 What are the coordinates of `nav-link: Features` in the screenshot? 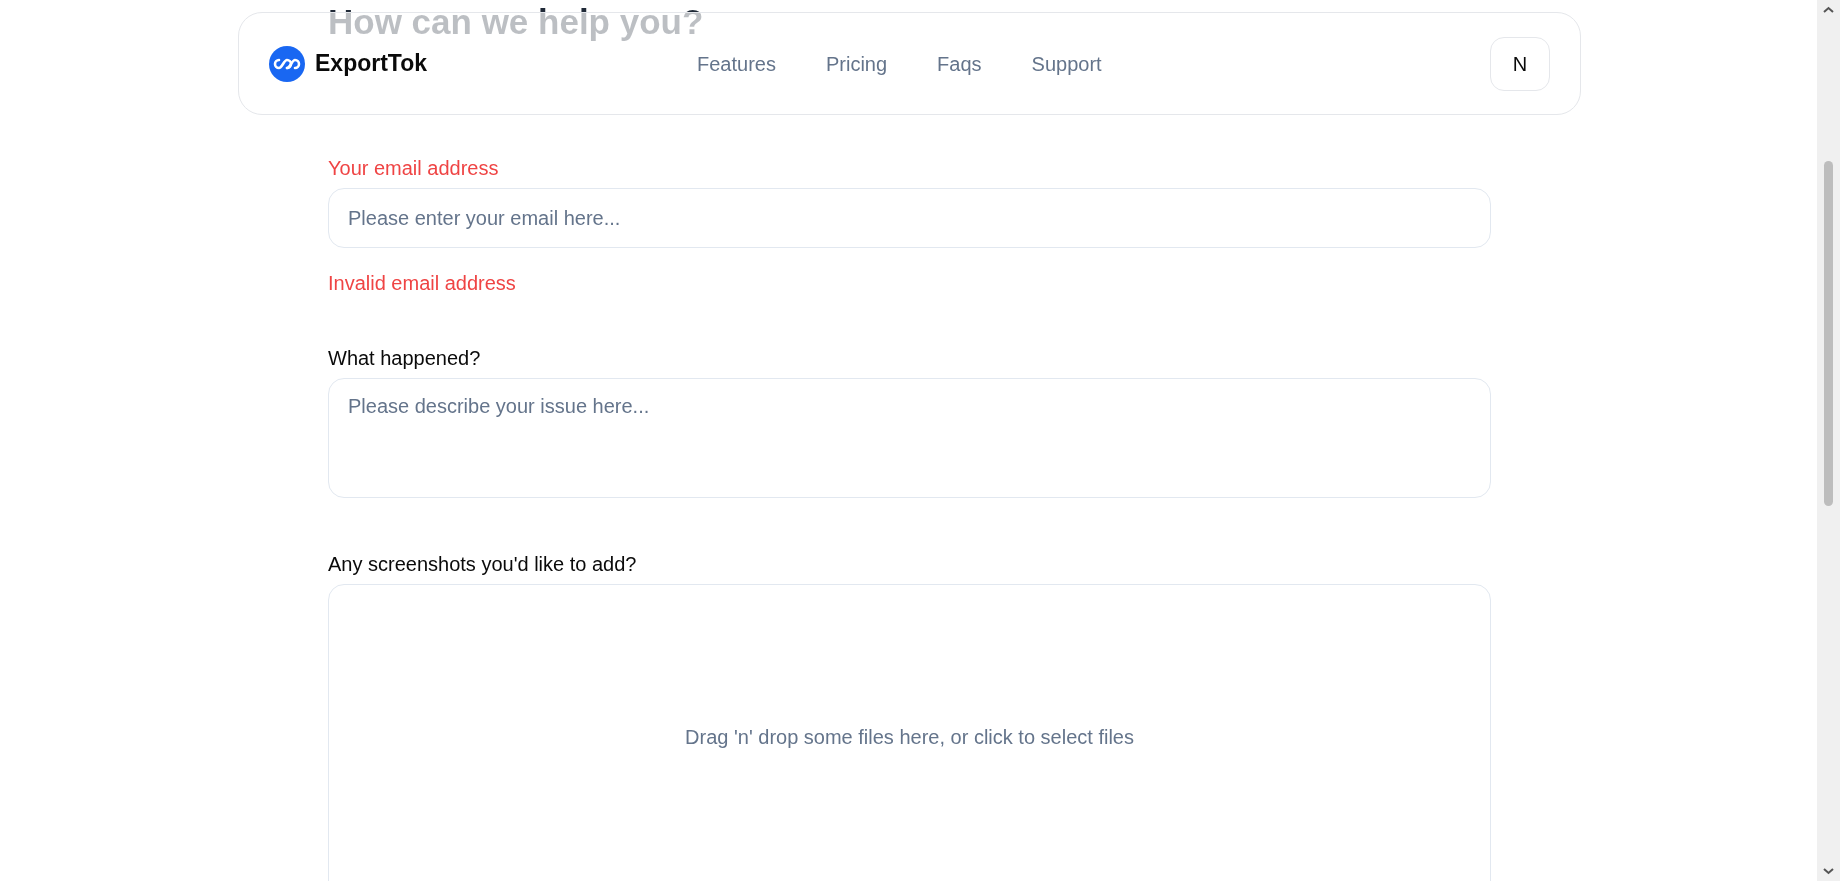 It's located at (736, 63).